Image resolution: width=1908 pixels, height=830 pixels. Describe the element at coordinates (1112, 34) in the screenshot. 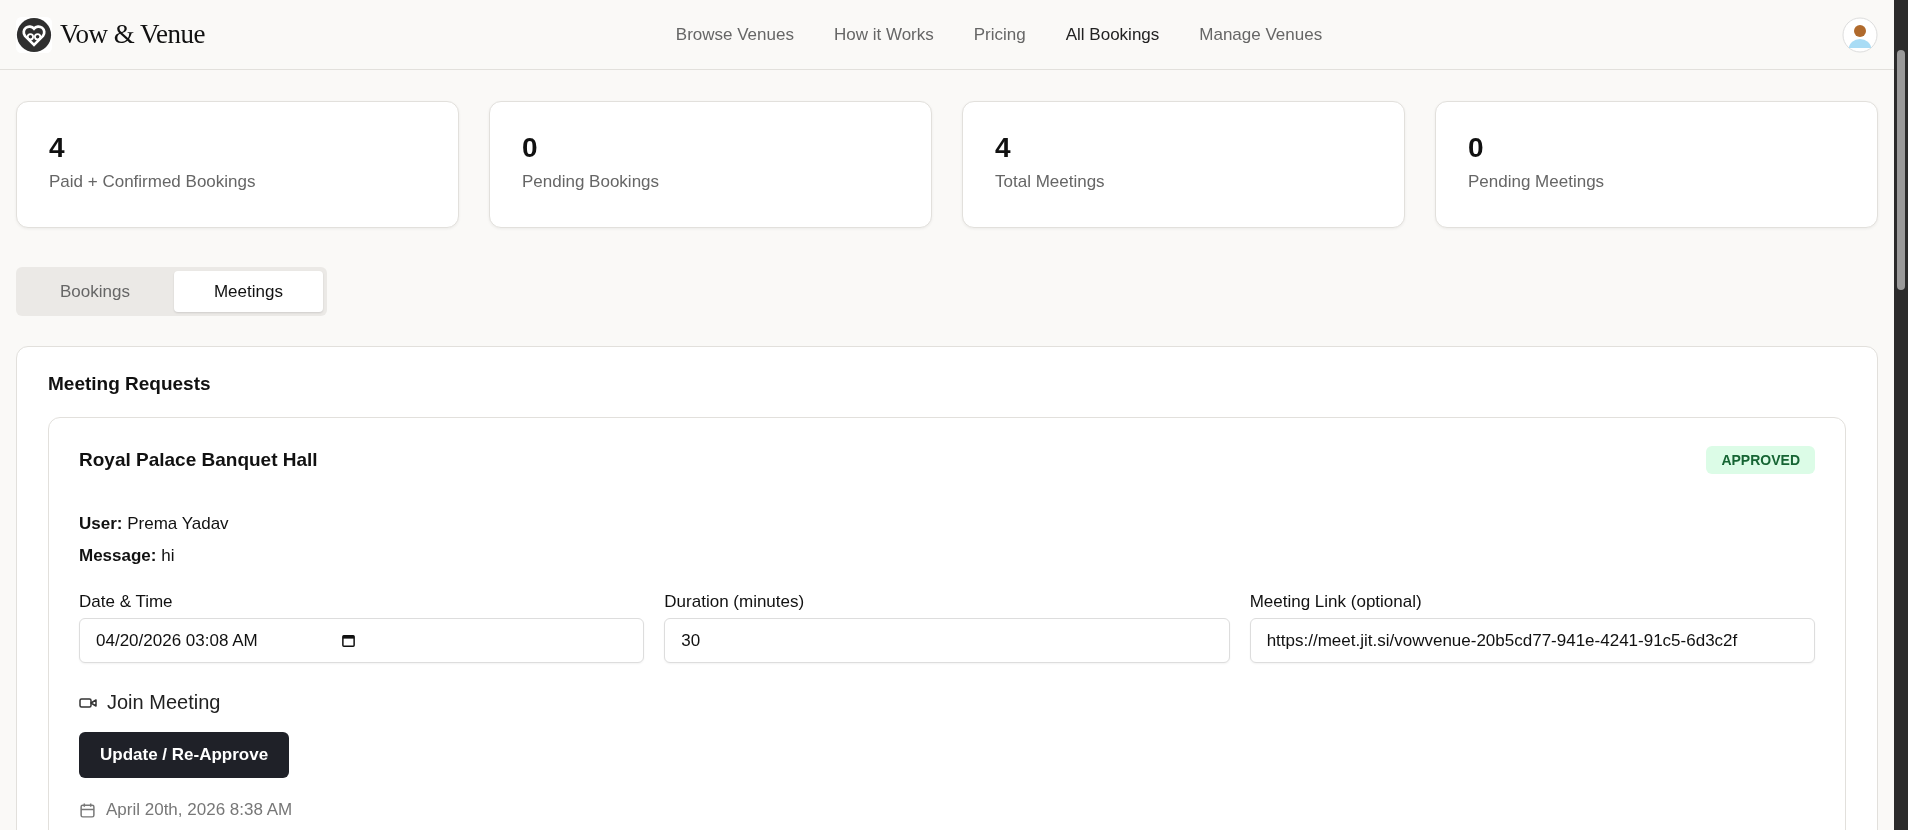

I see `nav-link: All Bookings` at that location.